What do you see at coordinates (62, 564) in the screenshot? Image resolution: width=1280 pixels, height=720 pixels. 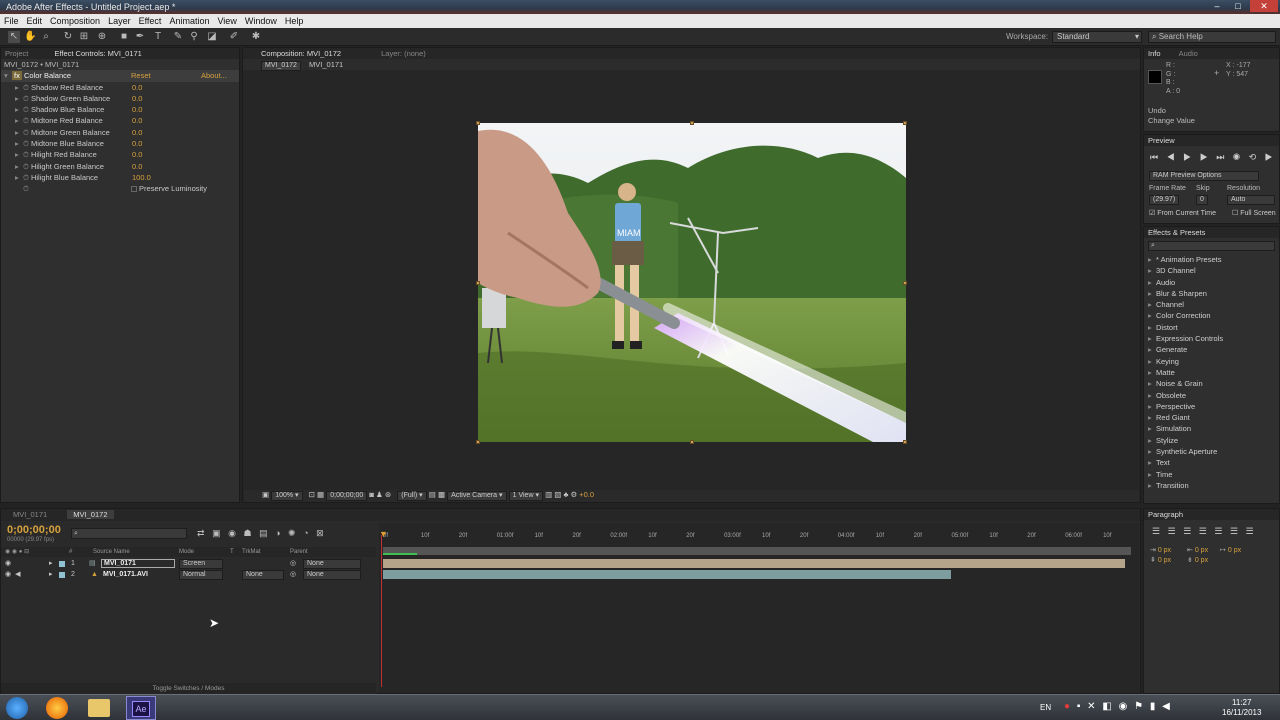 I see `layer-label-color` at bounding box center [62, 564].